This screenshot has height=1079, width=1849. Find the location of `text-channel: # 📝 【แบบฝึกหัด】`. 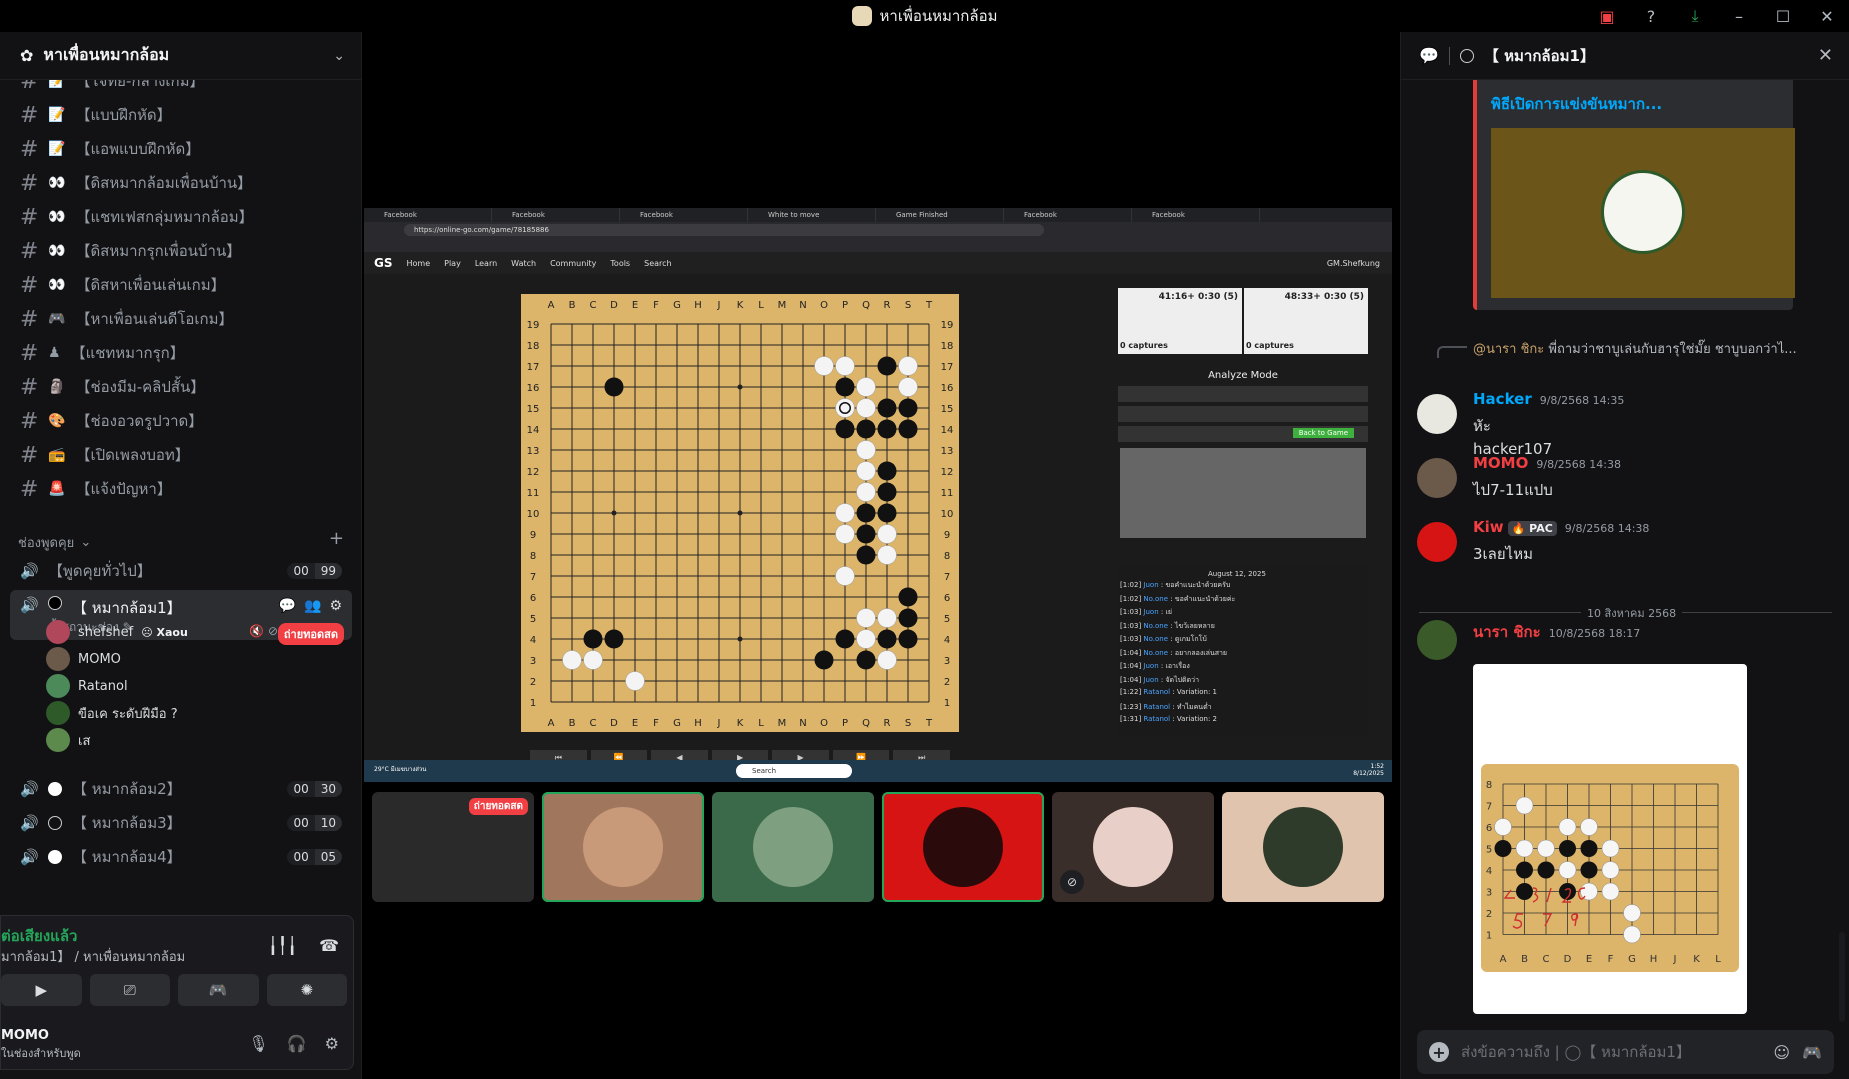

text-channel: # 📝 【แบบฝึกหัด】 is located at coordinates (96, 115).